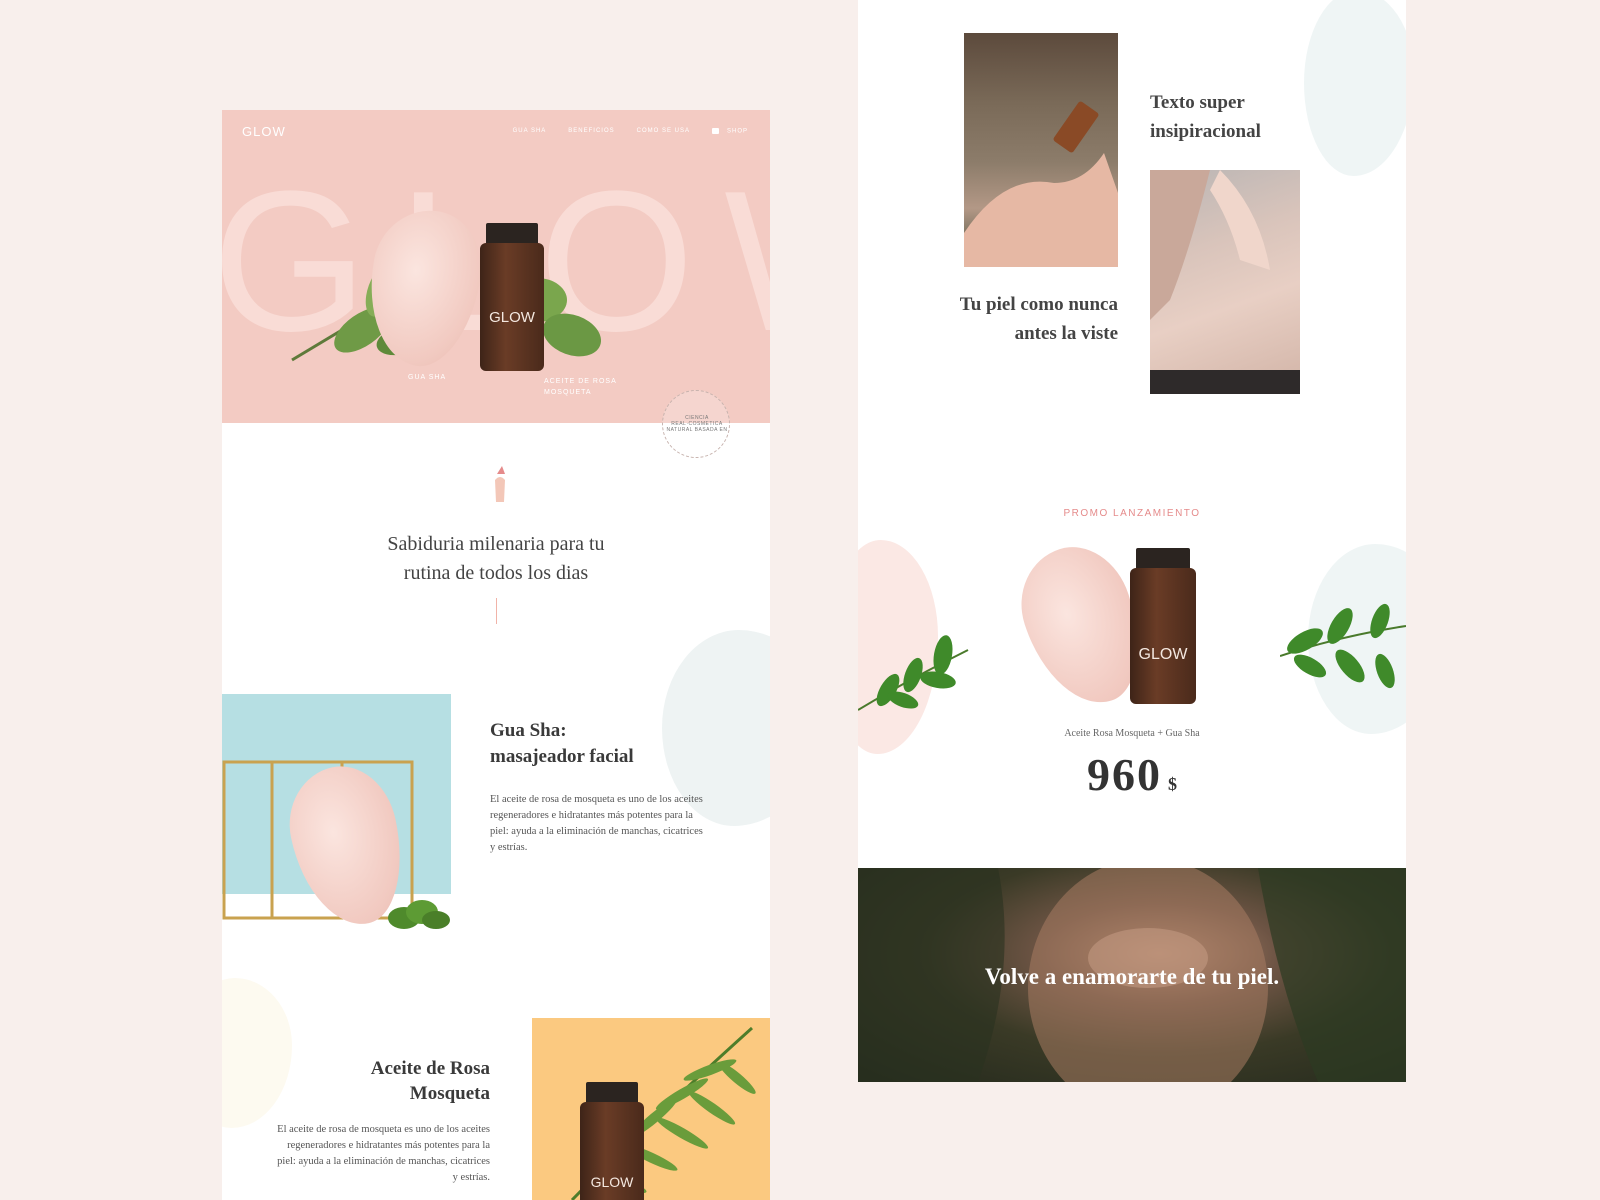 This screenshot has width=1600, height=1200. I want to click on photo-woman-neck, so click(1225, 282).